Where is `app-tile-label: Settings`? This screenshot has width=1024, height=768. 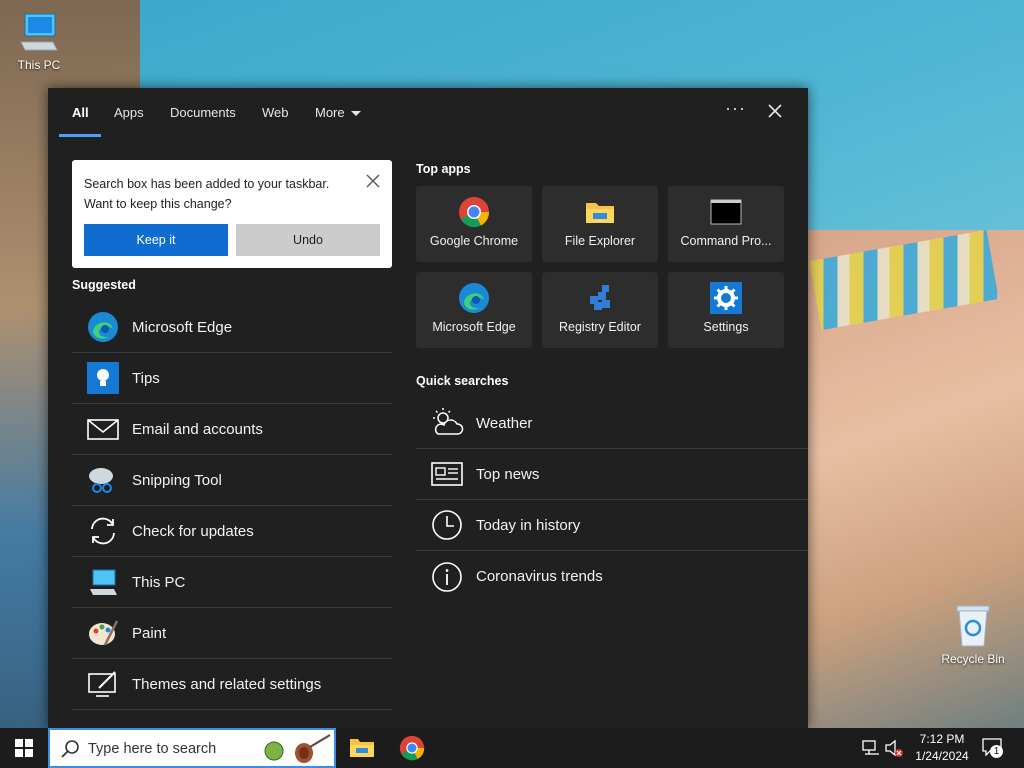 app-tile-label: Settings is located at coordinates (726, 327).